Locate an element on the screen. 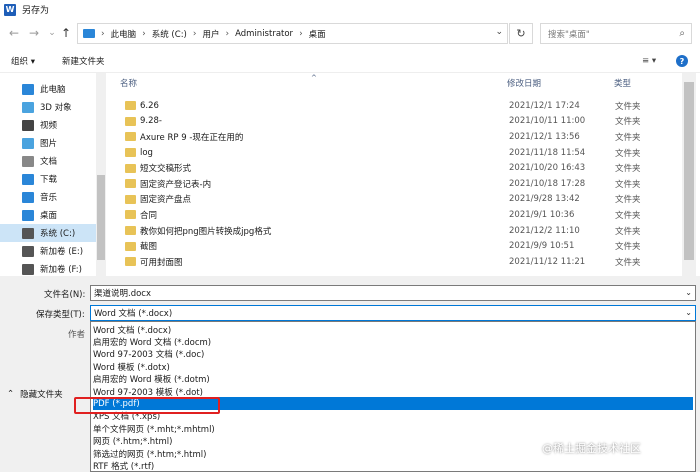 This screenshot has height=472, width=700. file-date: 2021/10/20 16:43 is located at coordinates (547, 168).